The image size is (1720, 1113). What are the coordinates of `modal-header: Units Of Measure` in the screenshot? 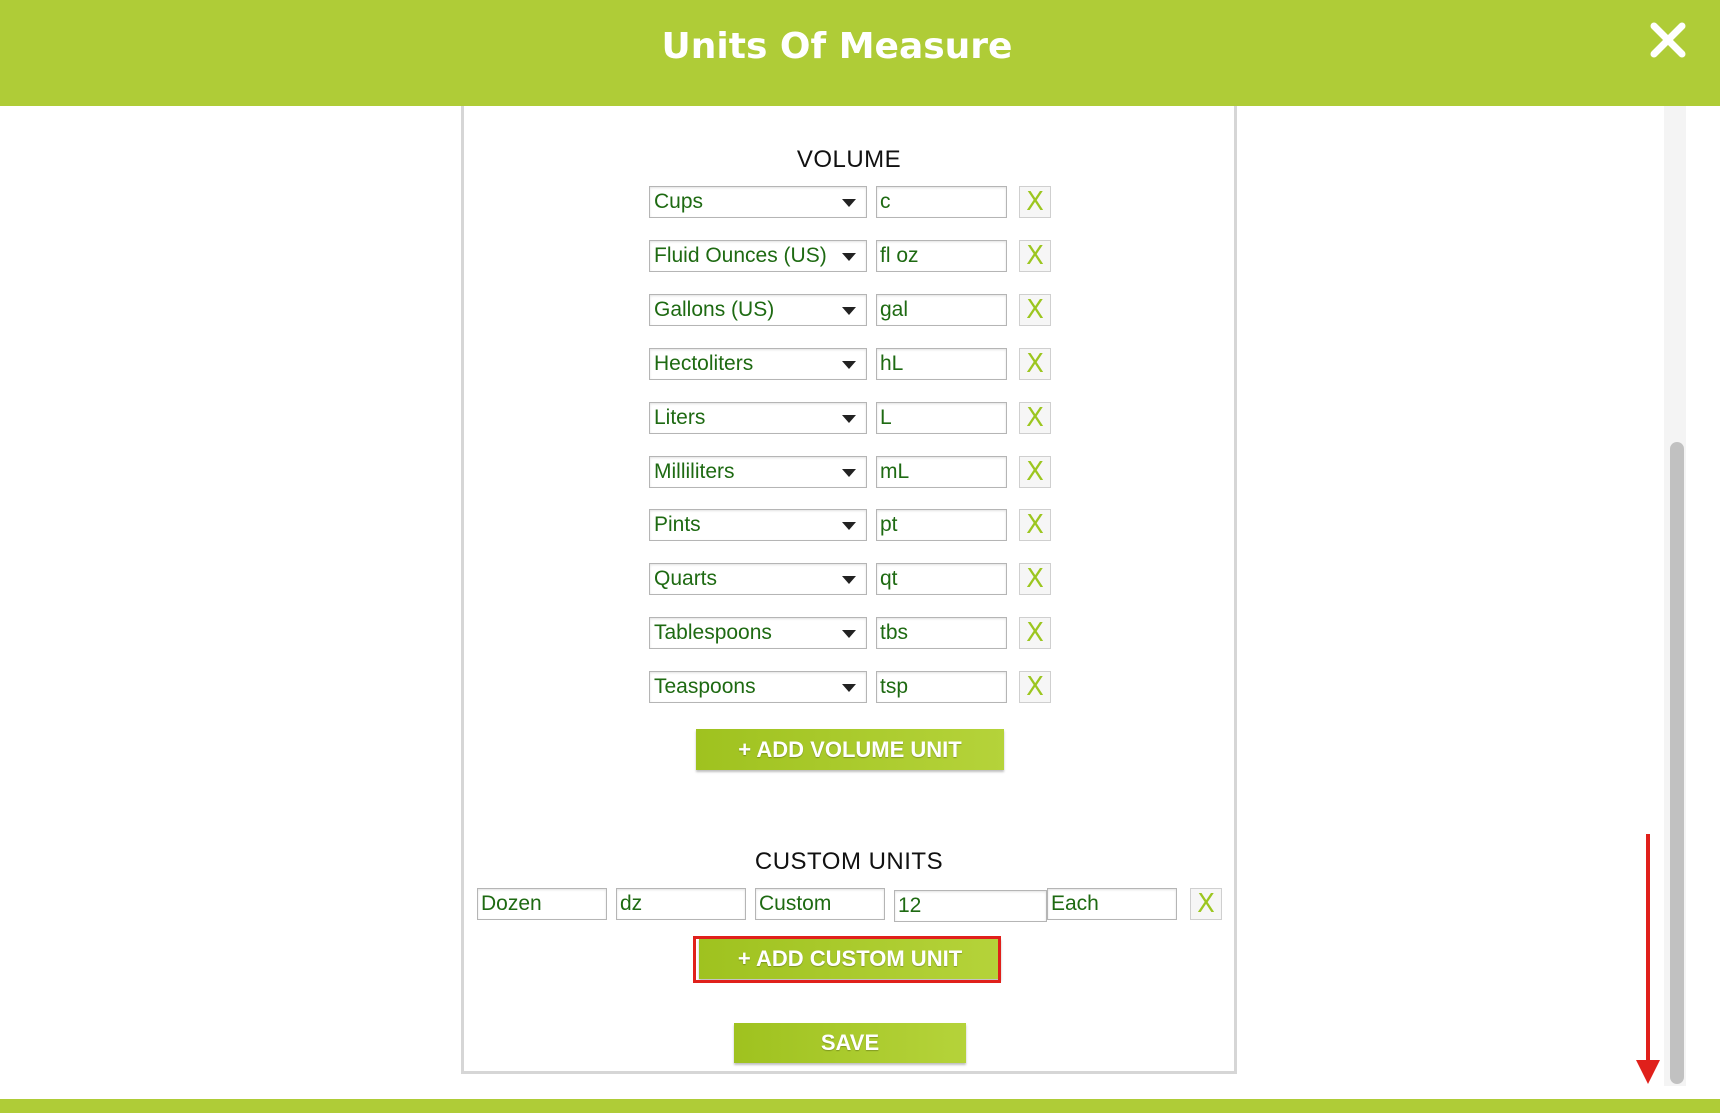 It's located at (860, 53).